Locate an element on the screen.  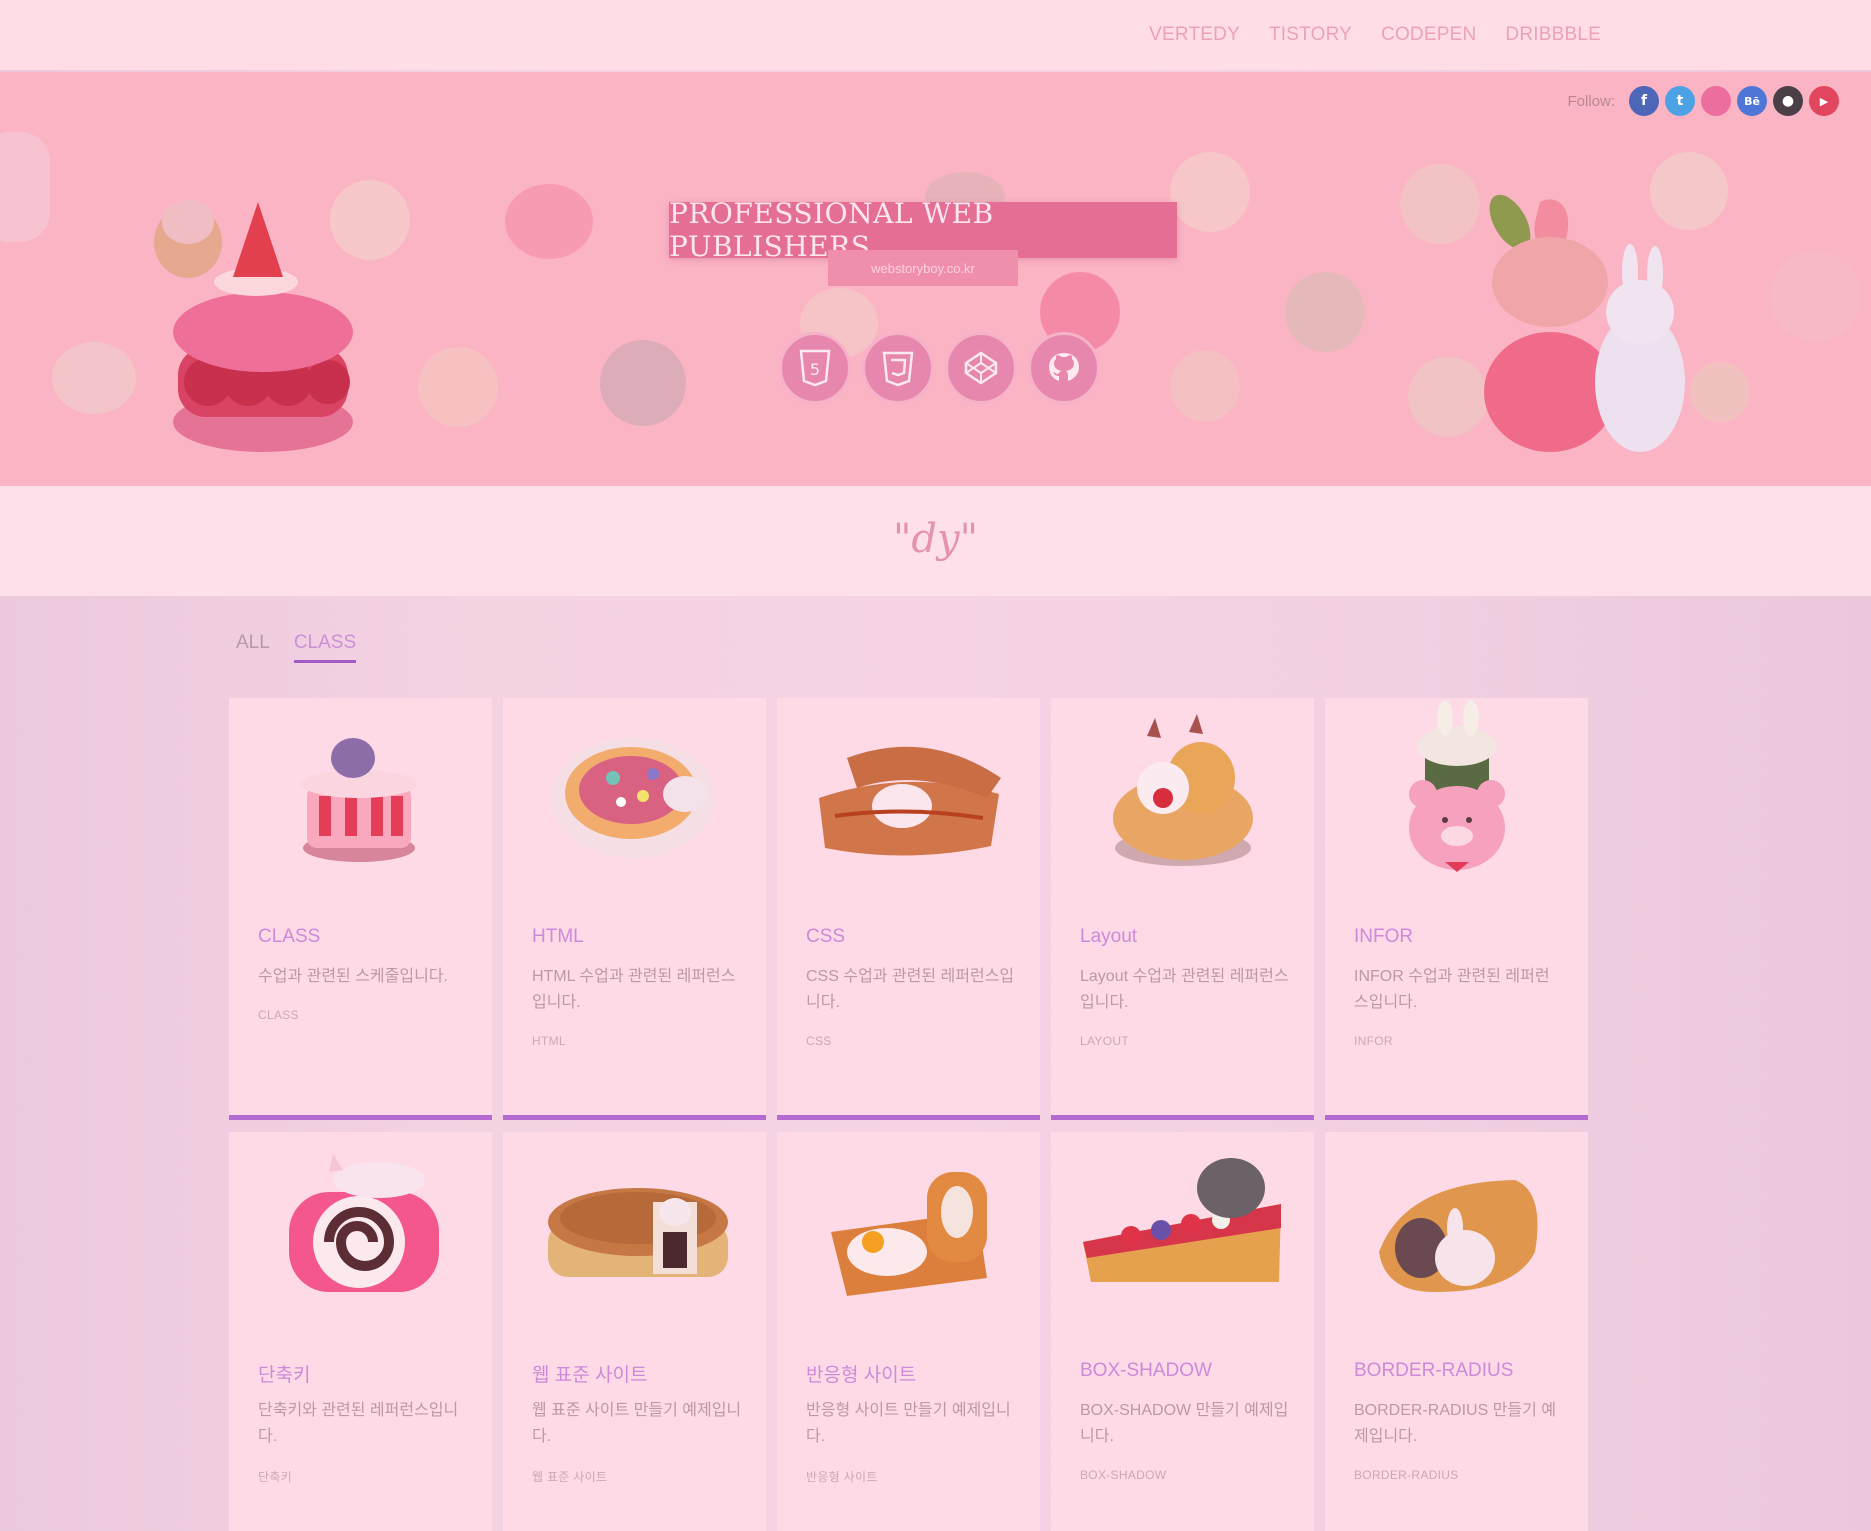
card-description: 반응형 사이트 만들기 예제입니다. is located at coordinates (908, 1423).